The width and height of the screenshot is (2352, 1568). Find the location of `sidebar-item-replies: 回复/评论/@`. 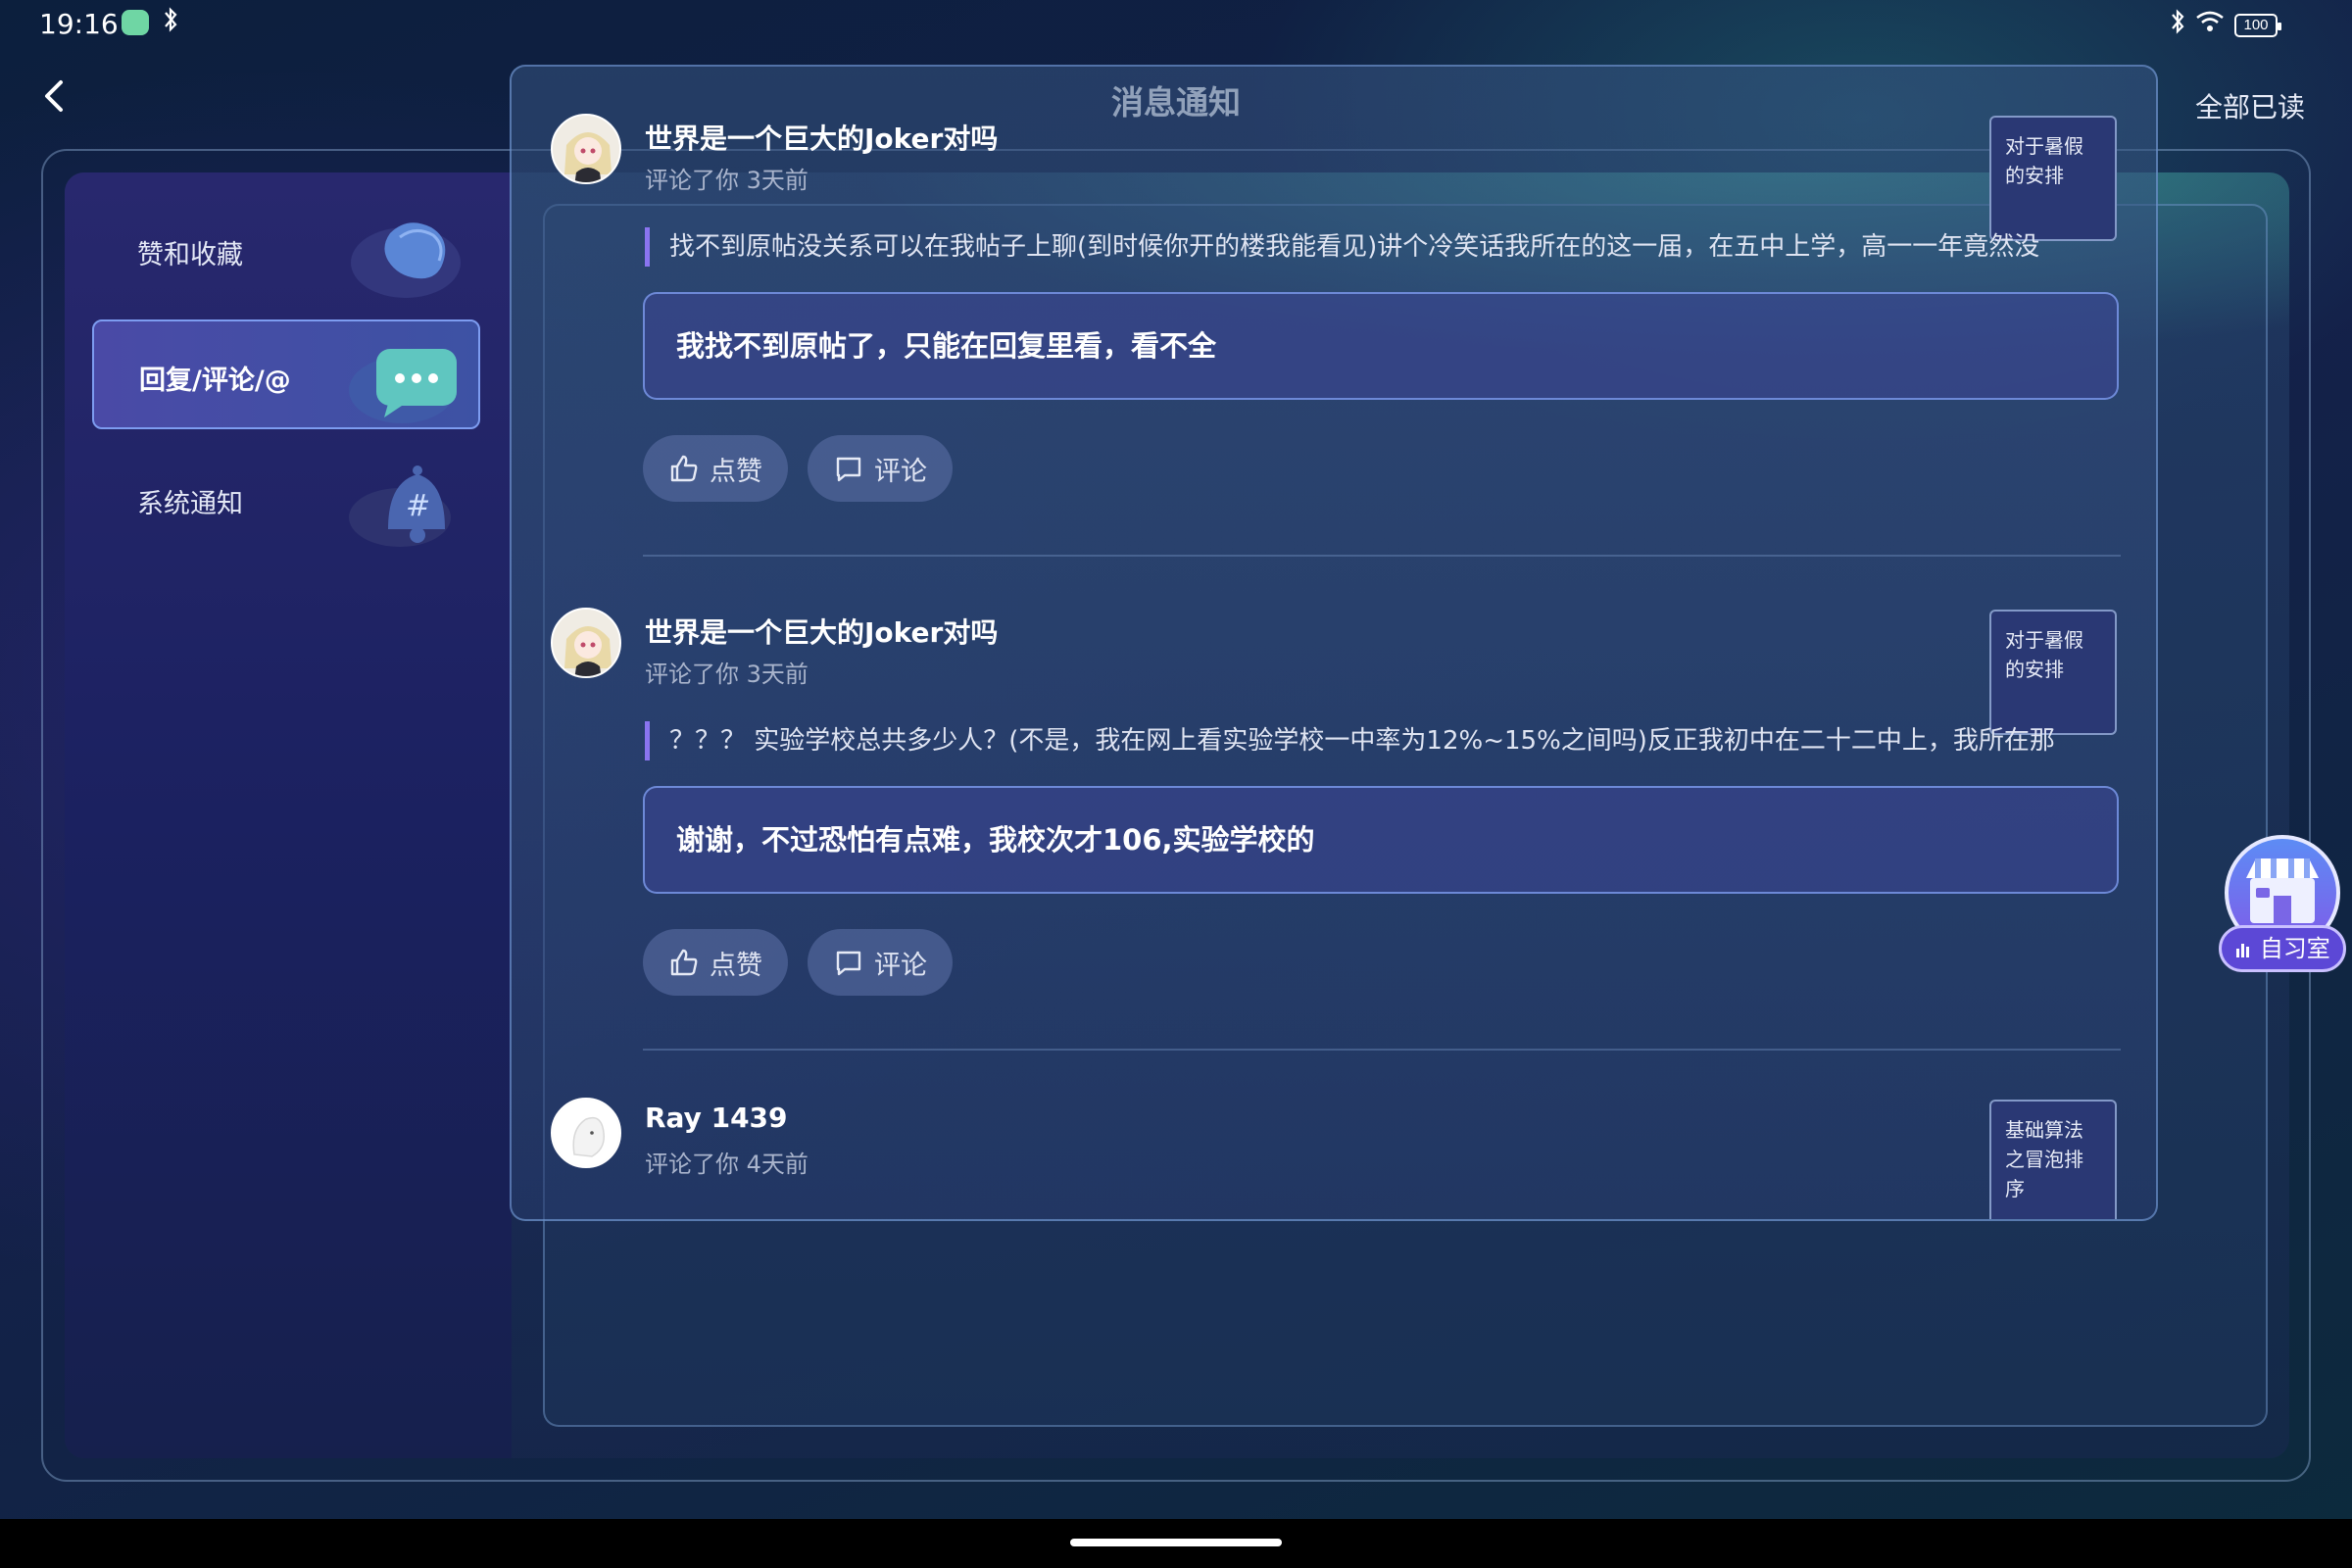

sidebar-item-replies: 回复/评论/@ is located at coordinates (286, 374).